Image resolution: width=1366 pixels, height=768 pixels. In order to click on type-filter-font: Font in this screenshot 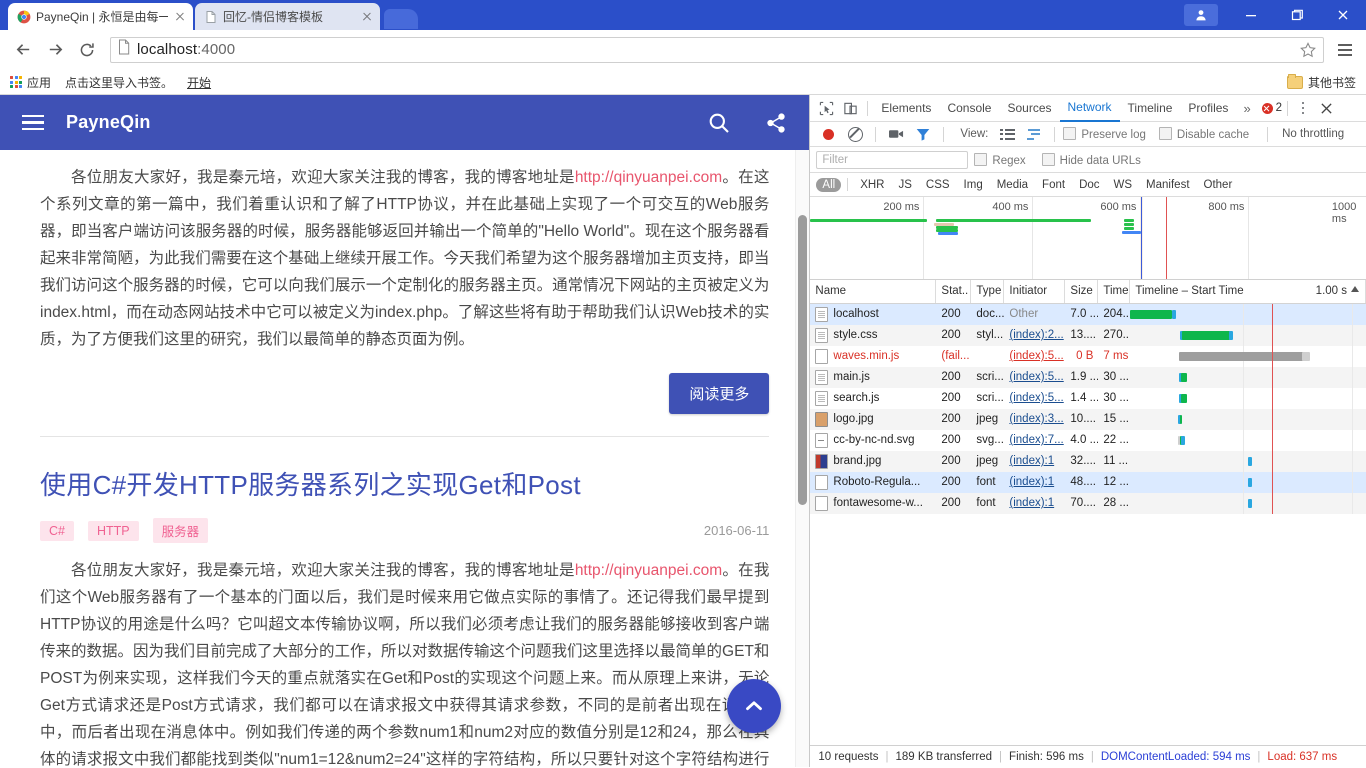, I will do `click(1053, 185)`.